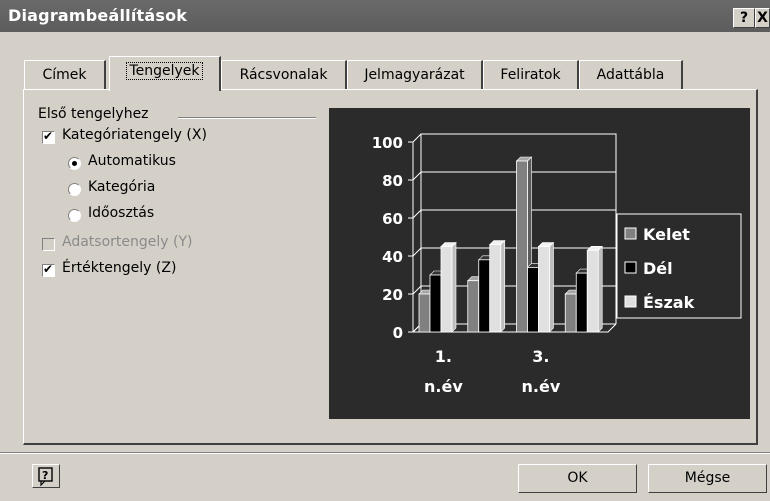 The width and height of the screenshot is (770, 501). What do you see at coordinates (385, 453) in the screenshot?
I see `bottom-separator` at bounding box center [385, 453].